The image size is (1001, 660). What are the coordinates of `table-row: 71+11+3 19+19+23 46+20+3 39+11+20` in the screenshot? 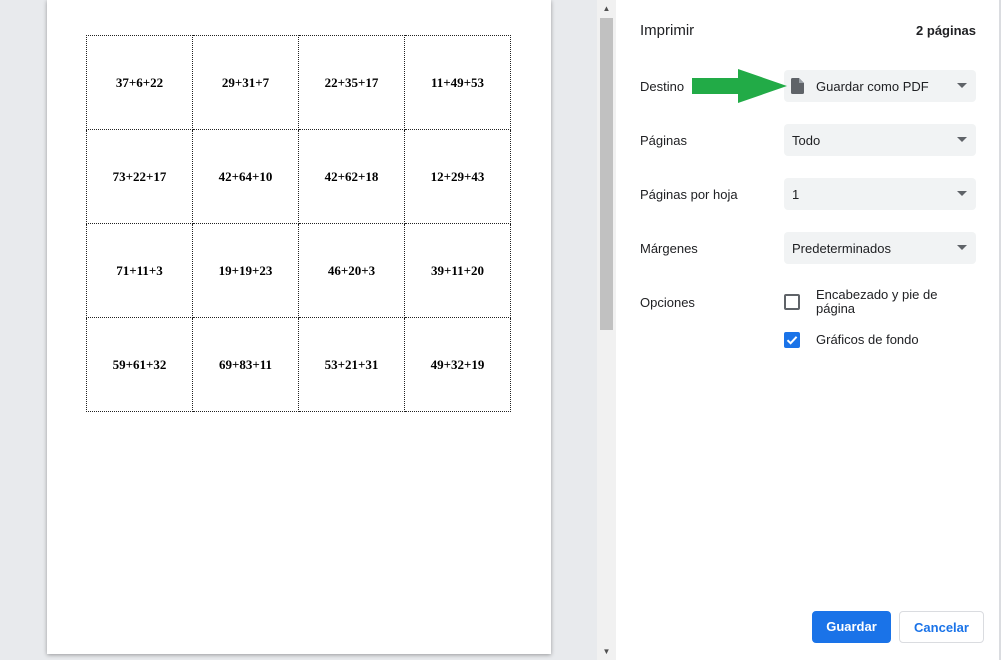 It's located at (298, 270).